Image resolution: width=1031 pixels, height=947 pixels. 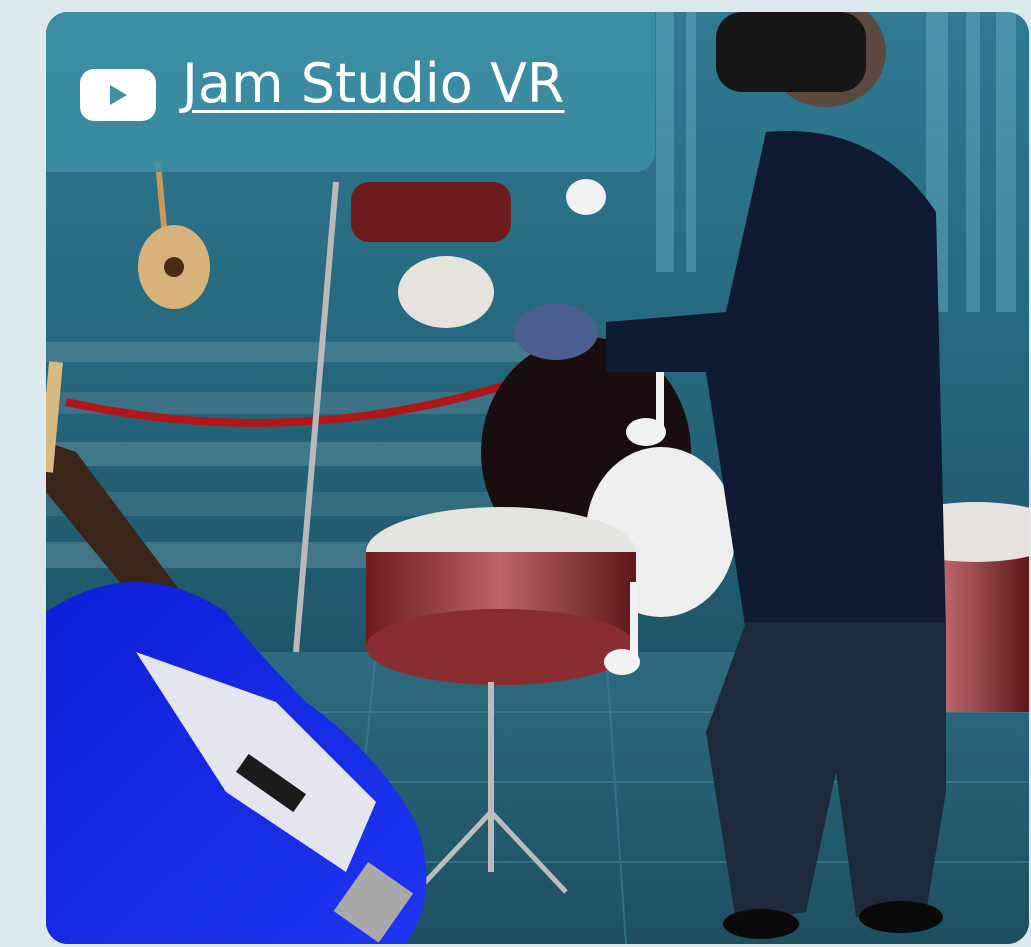 What do you see at coordinates (118, 95) in the screenshot?
I see `youtube-play-icon` at bounding box center [118, 95].